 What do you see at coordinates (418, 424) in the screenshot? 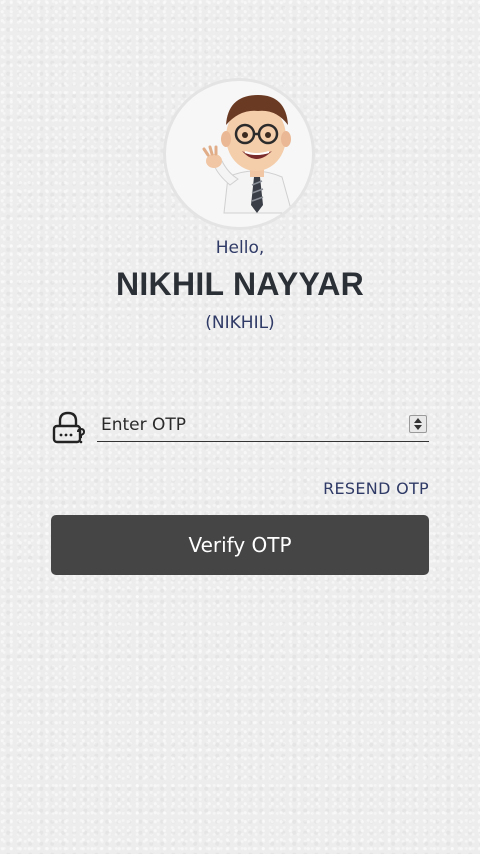
I see `number-spinner` at bounding box center [418, 424].